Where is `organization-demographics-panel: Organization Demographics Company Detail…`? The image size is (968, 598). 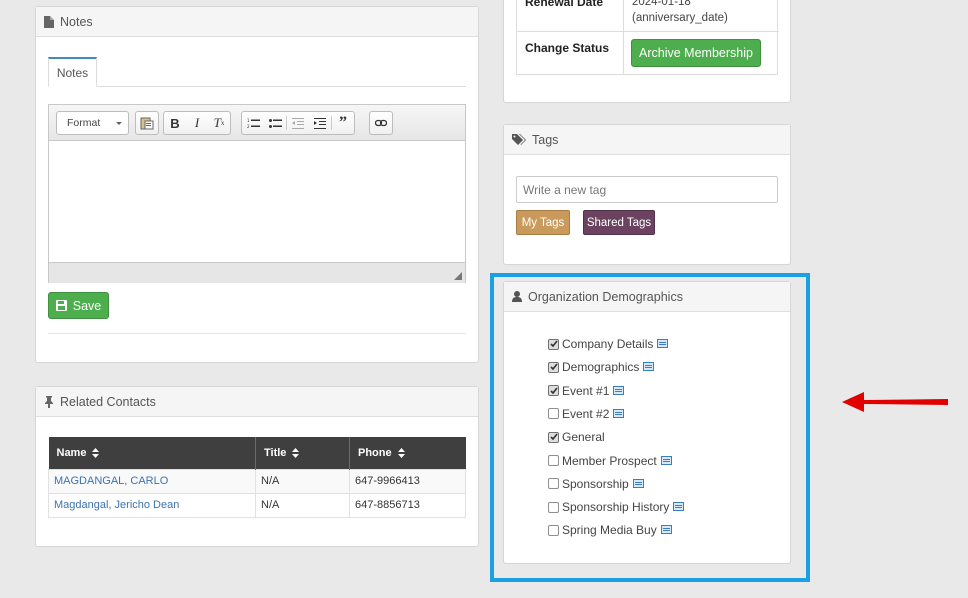
organization-demographics-panel: Organization Demographics Company Detail… is located at coordinates (647, 422).